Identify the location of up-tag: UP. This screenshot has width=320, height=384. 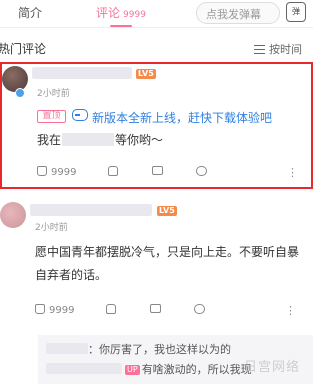
(132, 370).